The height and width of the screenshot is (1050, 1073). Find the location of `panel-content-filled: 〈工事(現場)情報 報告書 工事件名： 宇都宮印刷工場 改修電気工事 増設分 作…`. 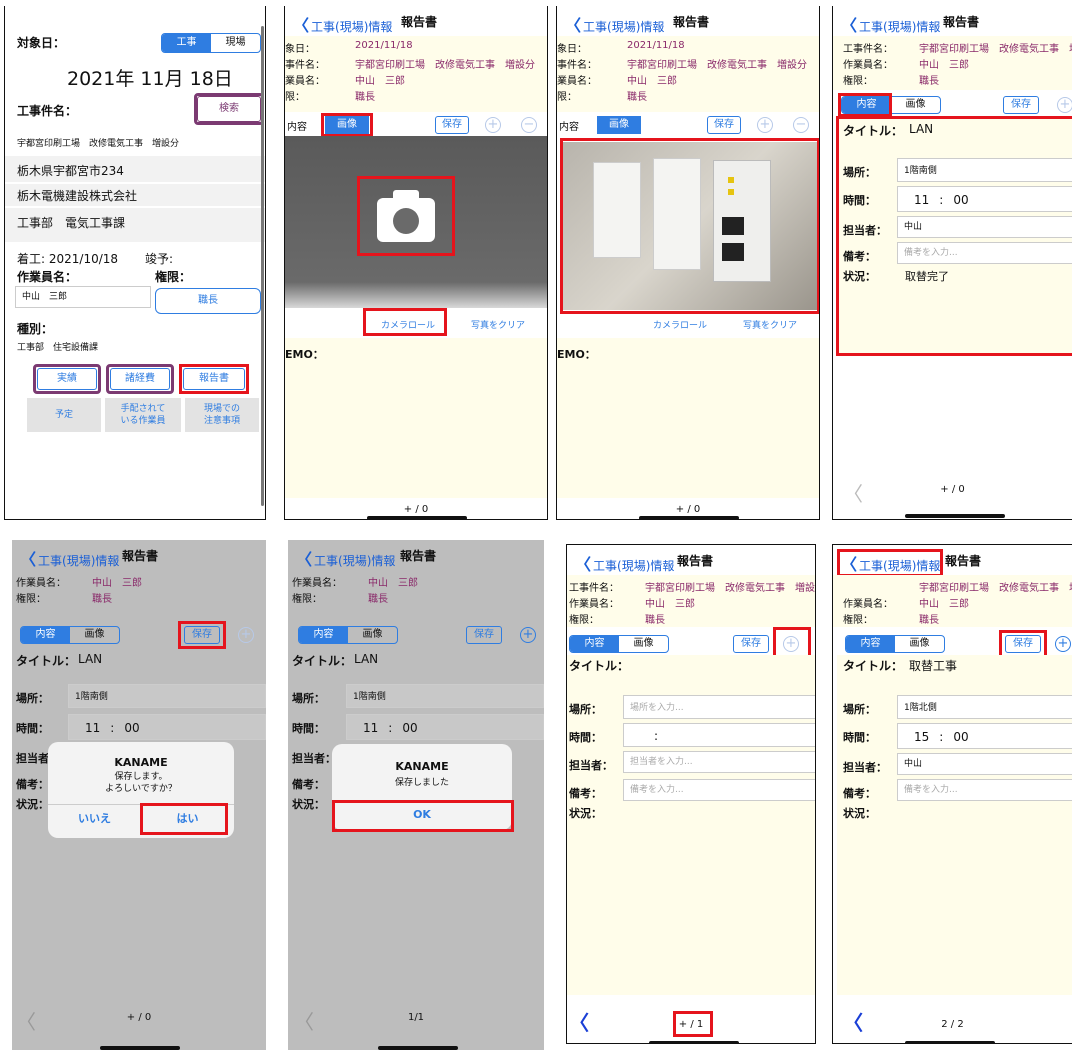

panel-content-filled: 〈工事(現場)情報 報告書 工事件名： 宇都宮印刷工場 改修電気工事 増設分 作… is located at coordinates (952, 263).